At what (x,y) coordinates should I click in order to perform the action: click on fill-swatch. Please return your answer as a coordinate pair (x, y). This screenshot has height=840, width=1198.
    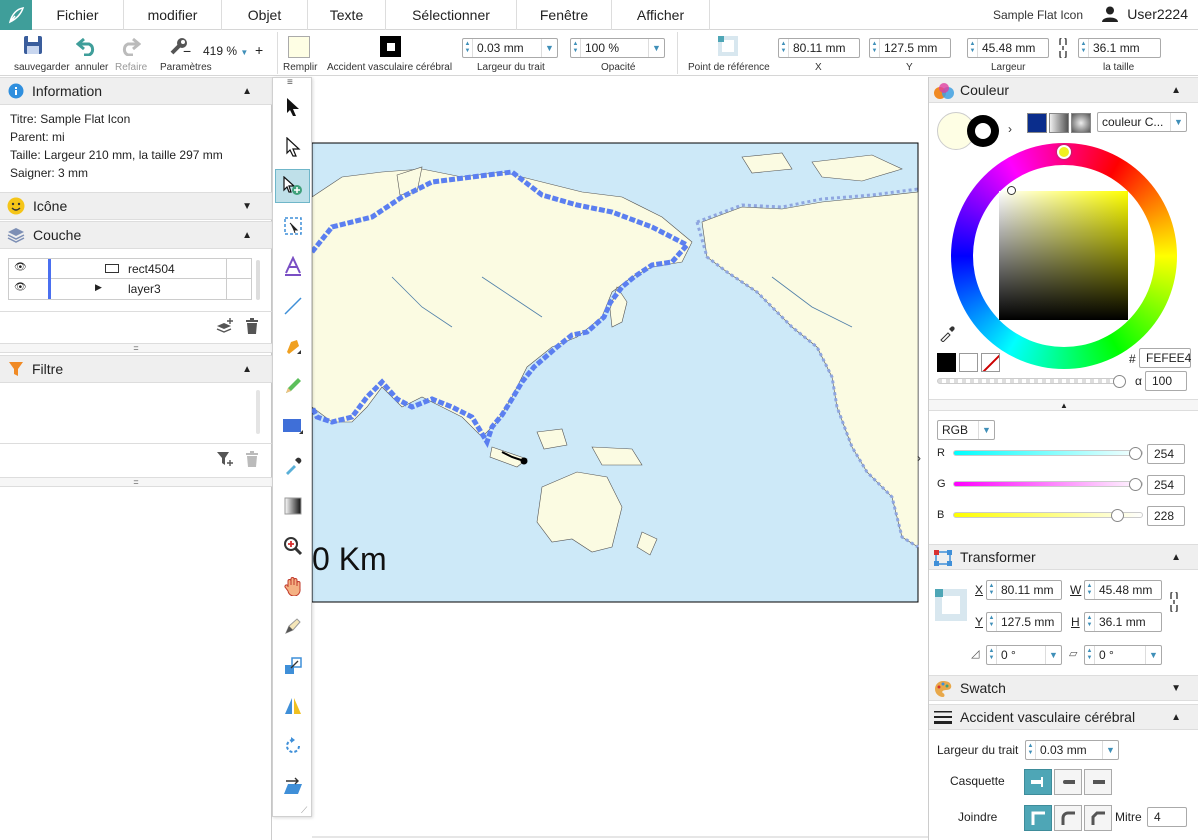
    Looking at the image, I should click on (299, 47).